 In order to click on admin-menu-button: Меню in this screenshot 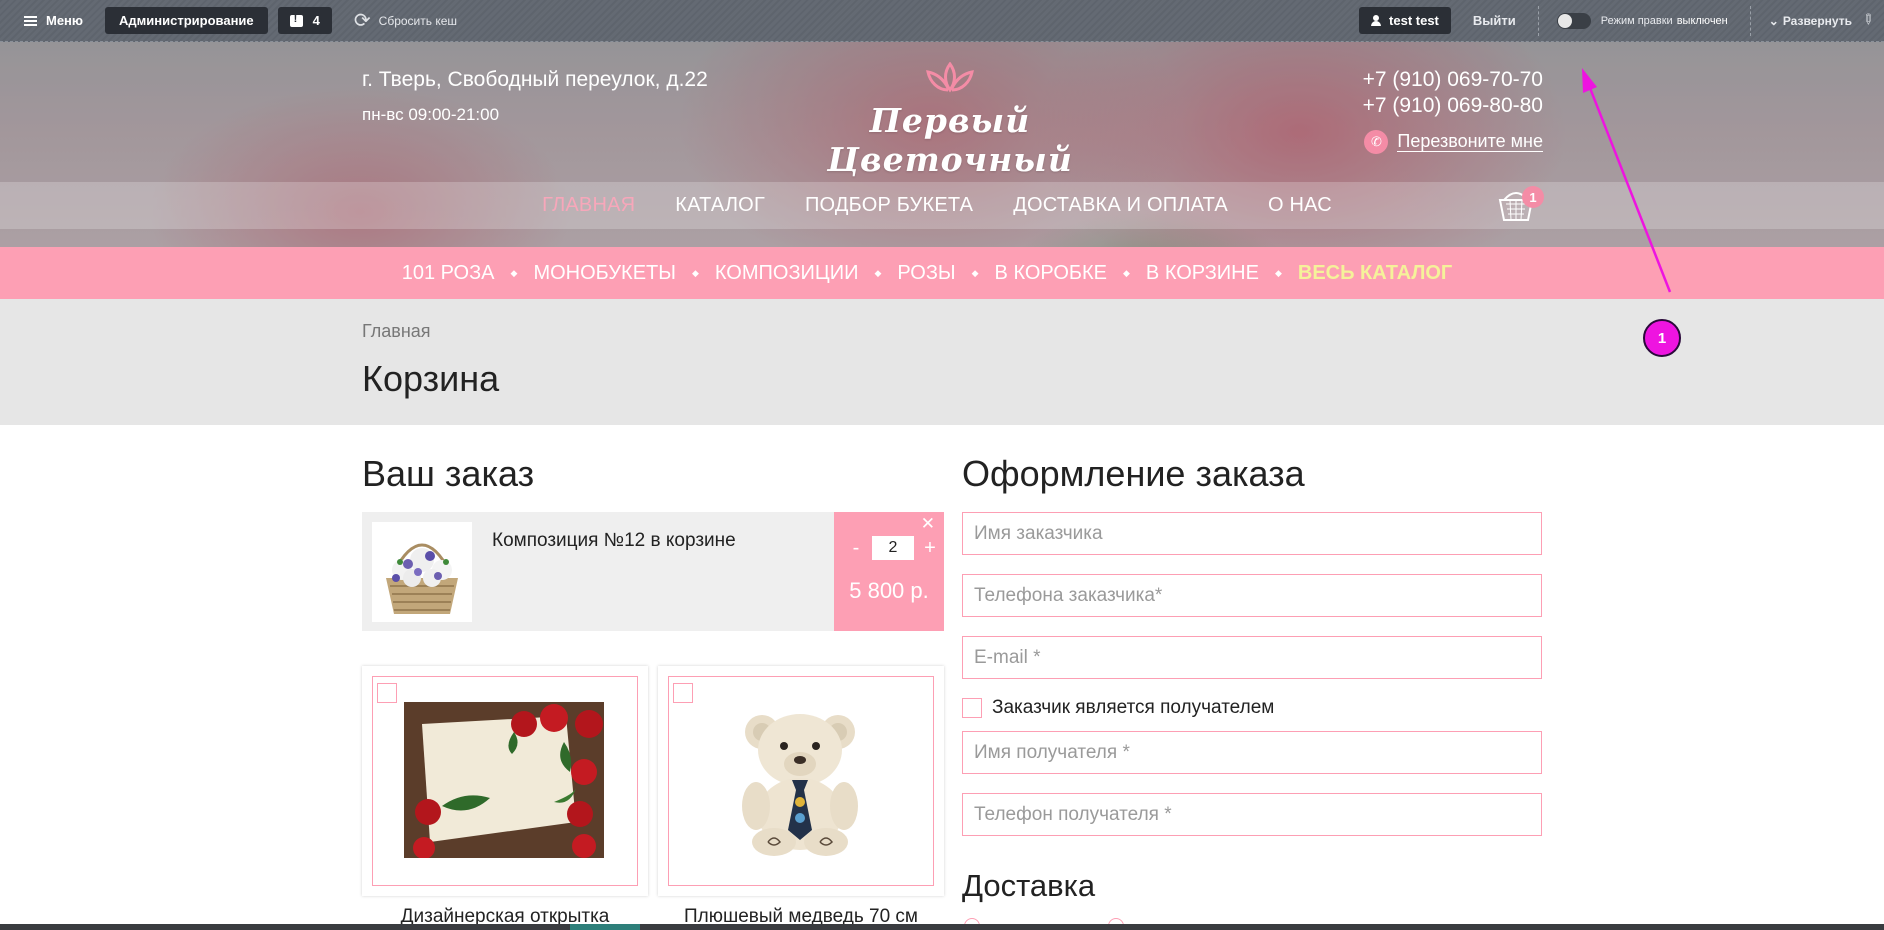, I will do `click(53, 20)`.